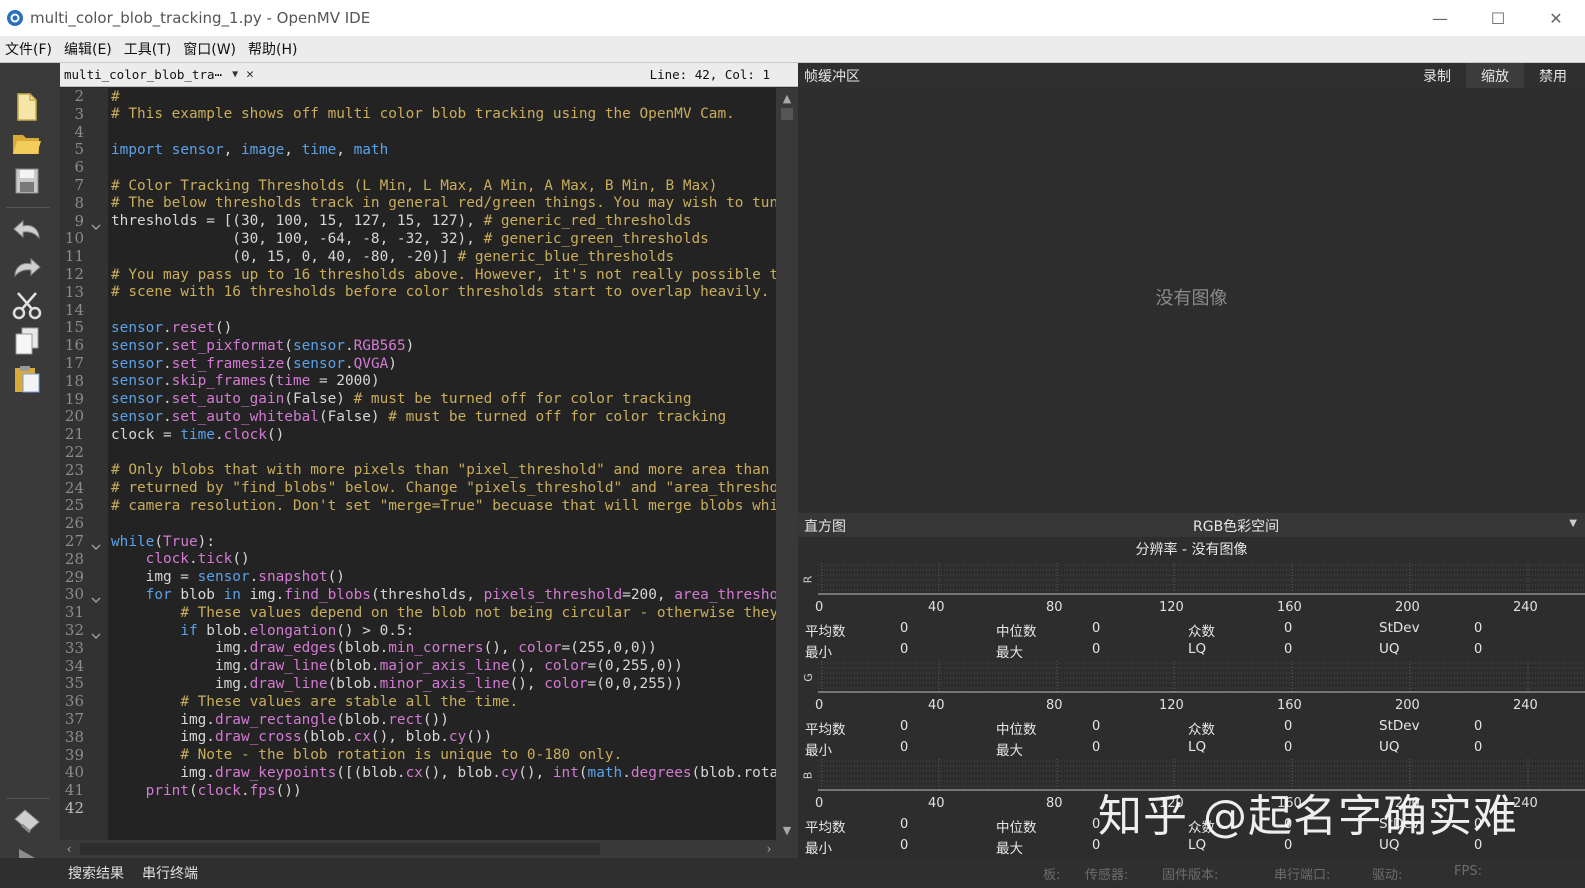  I want to click on line-number: 25, so click(74, 505).